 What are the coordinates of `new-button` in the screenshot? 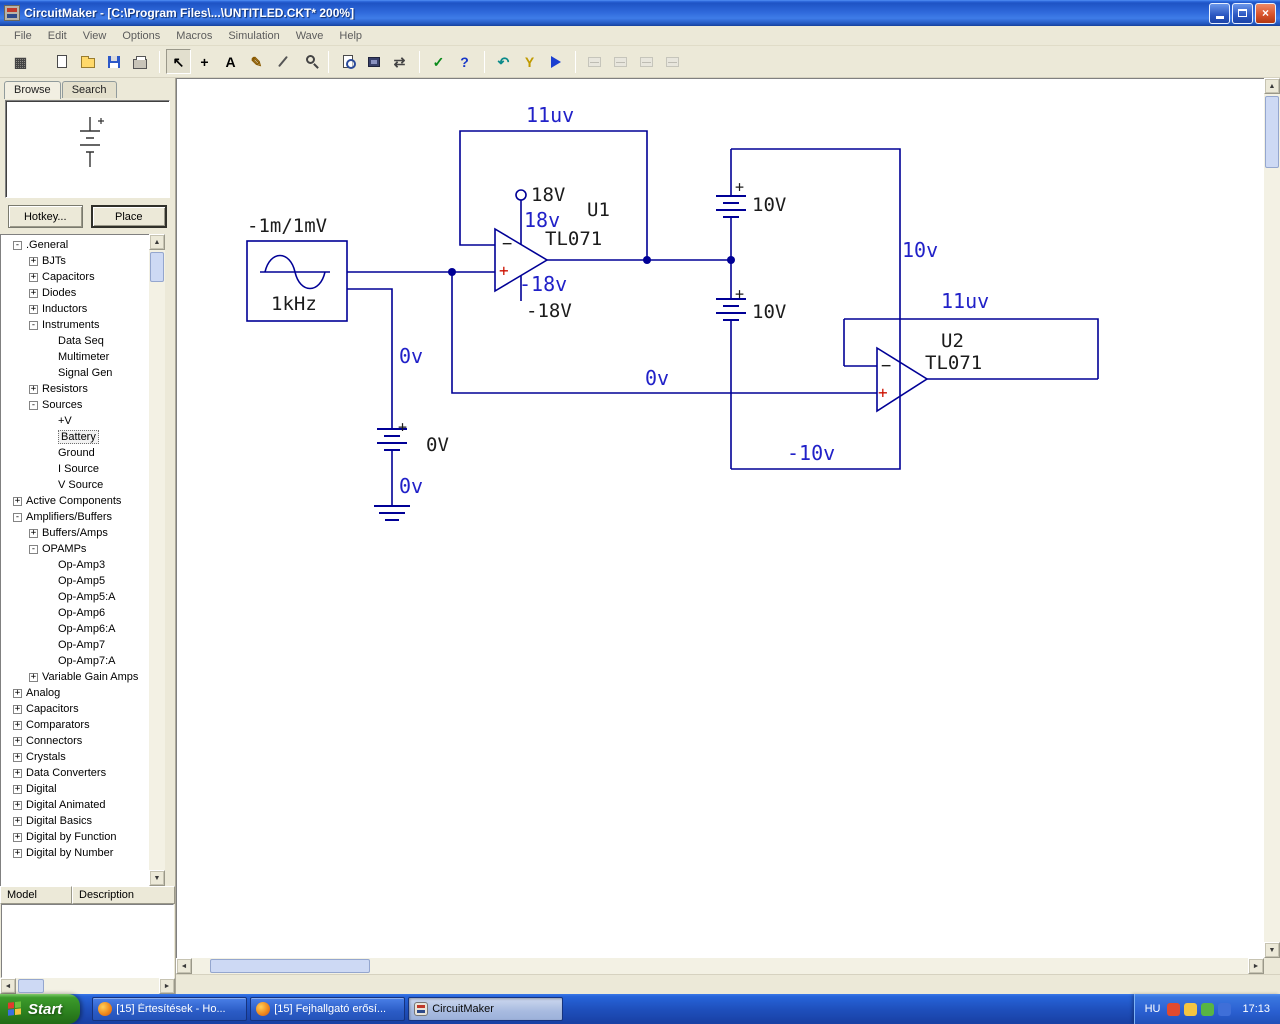 It's located at (61, 61).